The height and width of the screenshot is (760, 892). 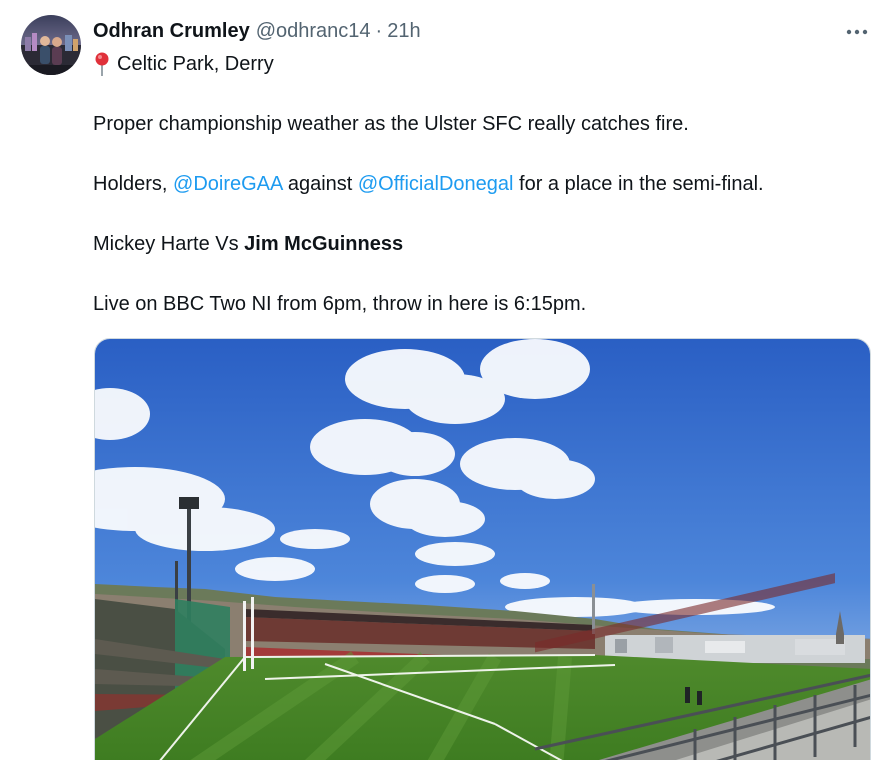 I want to click on location-text: Celtic Park, Derry, so click(x=195, y=64).